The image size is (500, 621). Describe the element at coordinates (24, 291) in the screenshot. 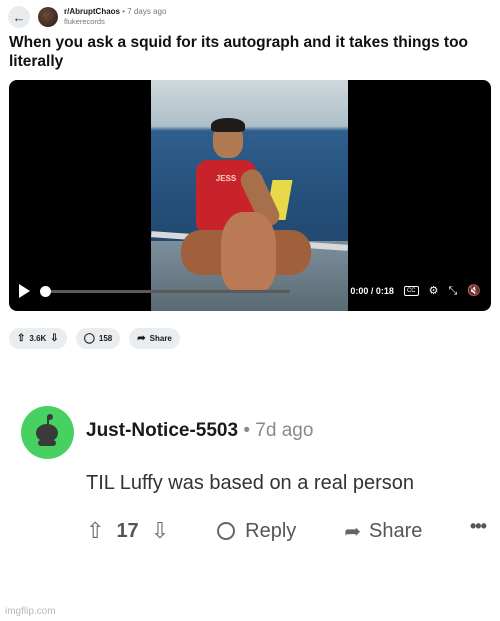

I see `play-icon` at that location.